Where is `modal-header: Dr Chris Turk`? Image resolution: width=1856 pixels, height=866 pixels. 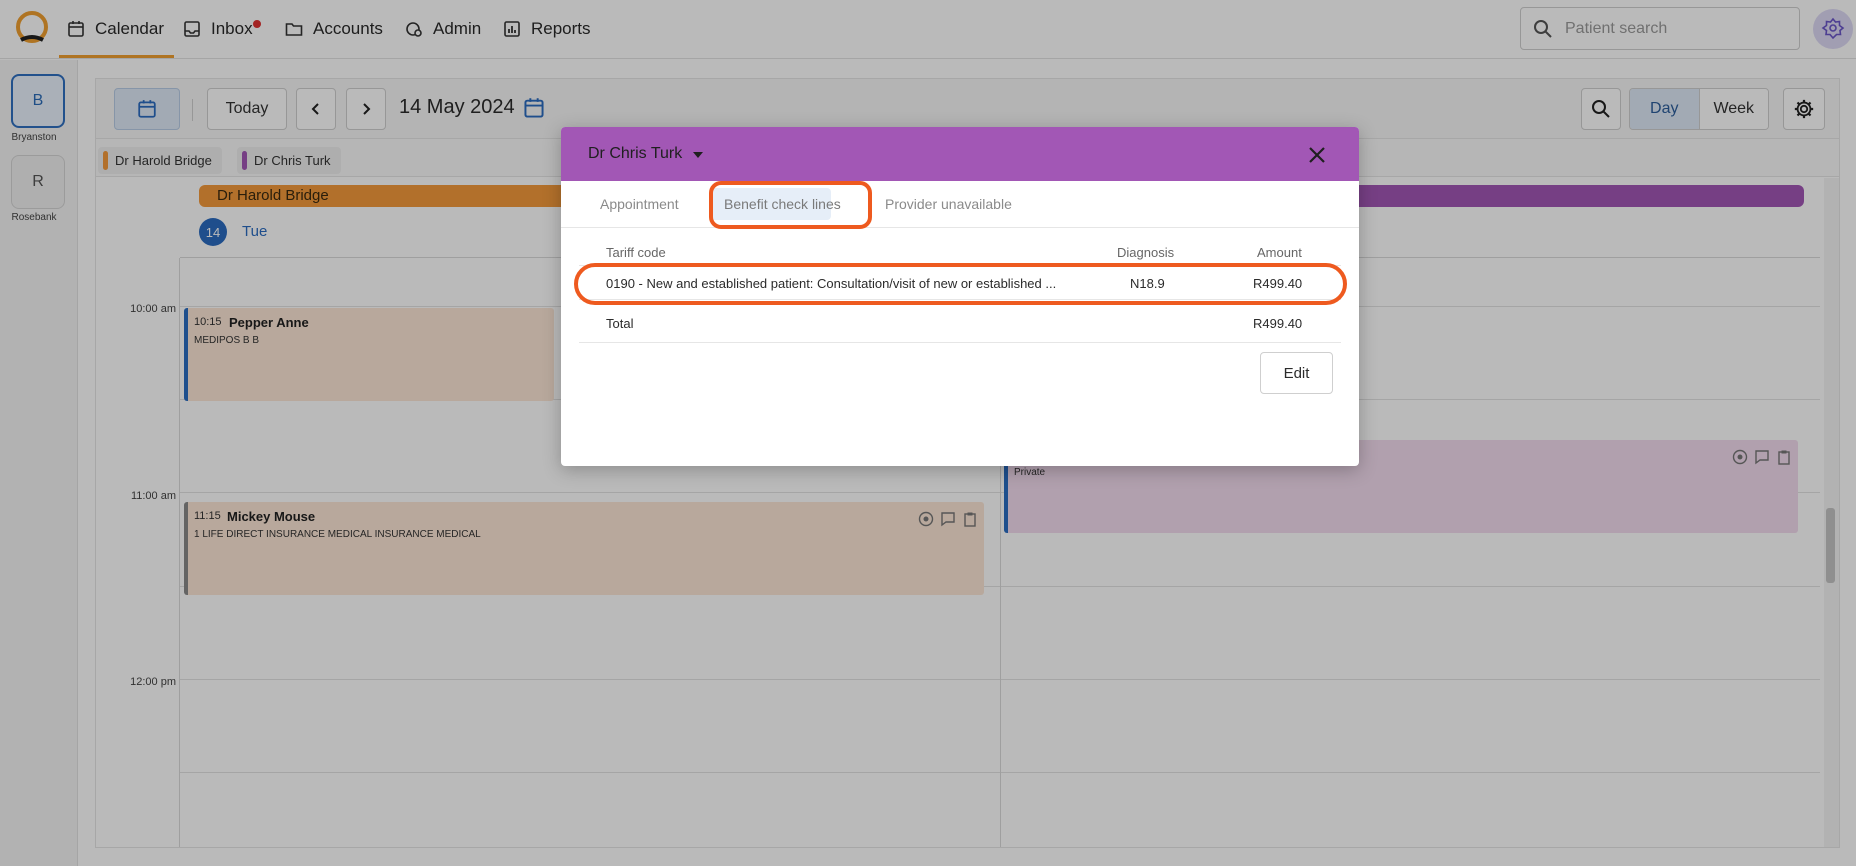 modal-header: Dr Chris Turk is located at coordinates (960, 154).